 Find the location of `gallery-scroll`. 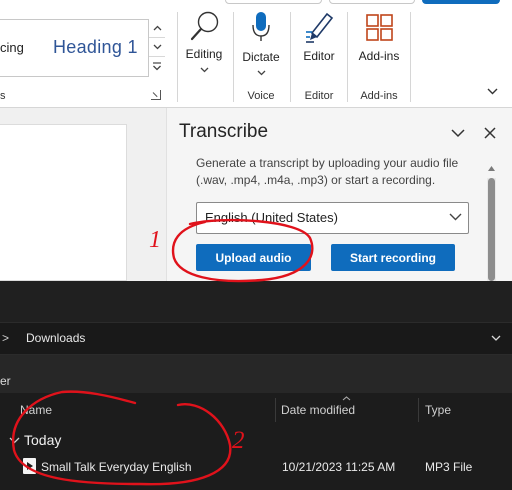

gallery-scroll is located at coordinates (156, 48).